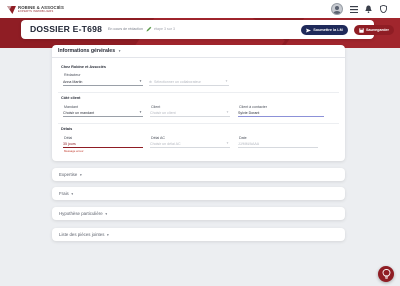 The width and height of the screenshot is (400, 286). Describe the element at coordinates (68, 174) in the screenshot. I see `section-expertise-title: Expertise` at that location.